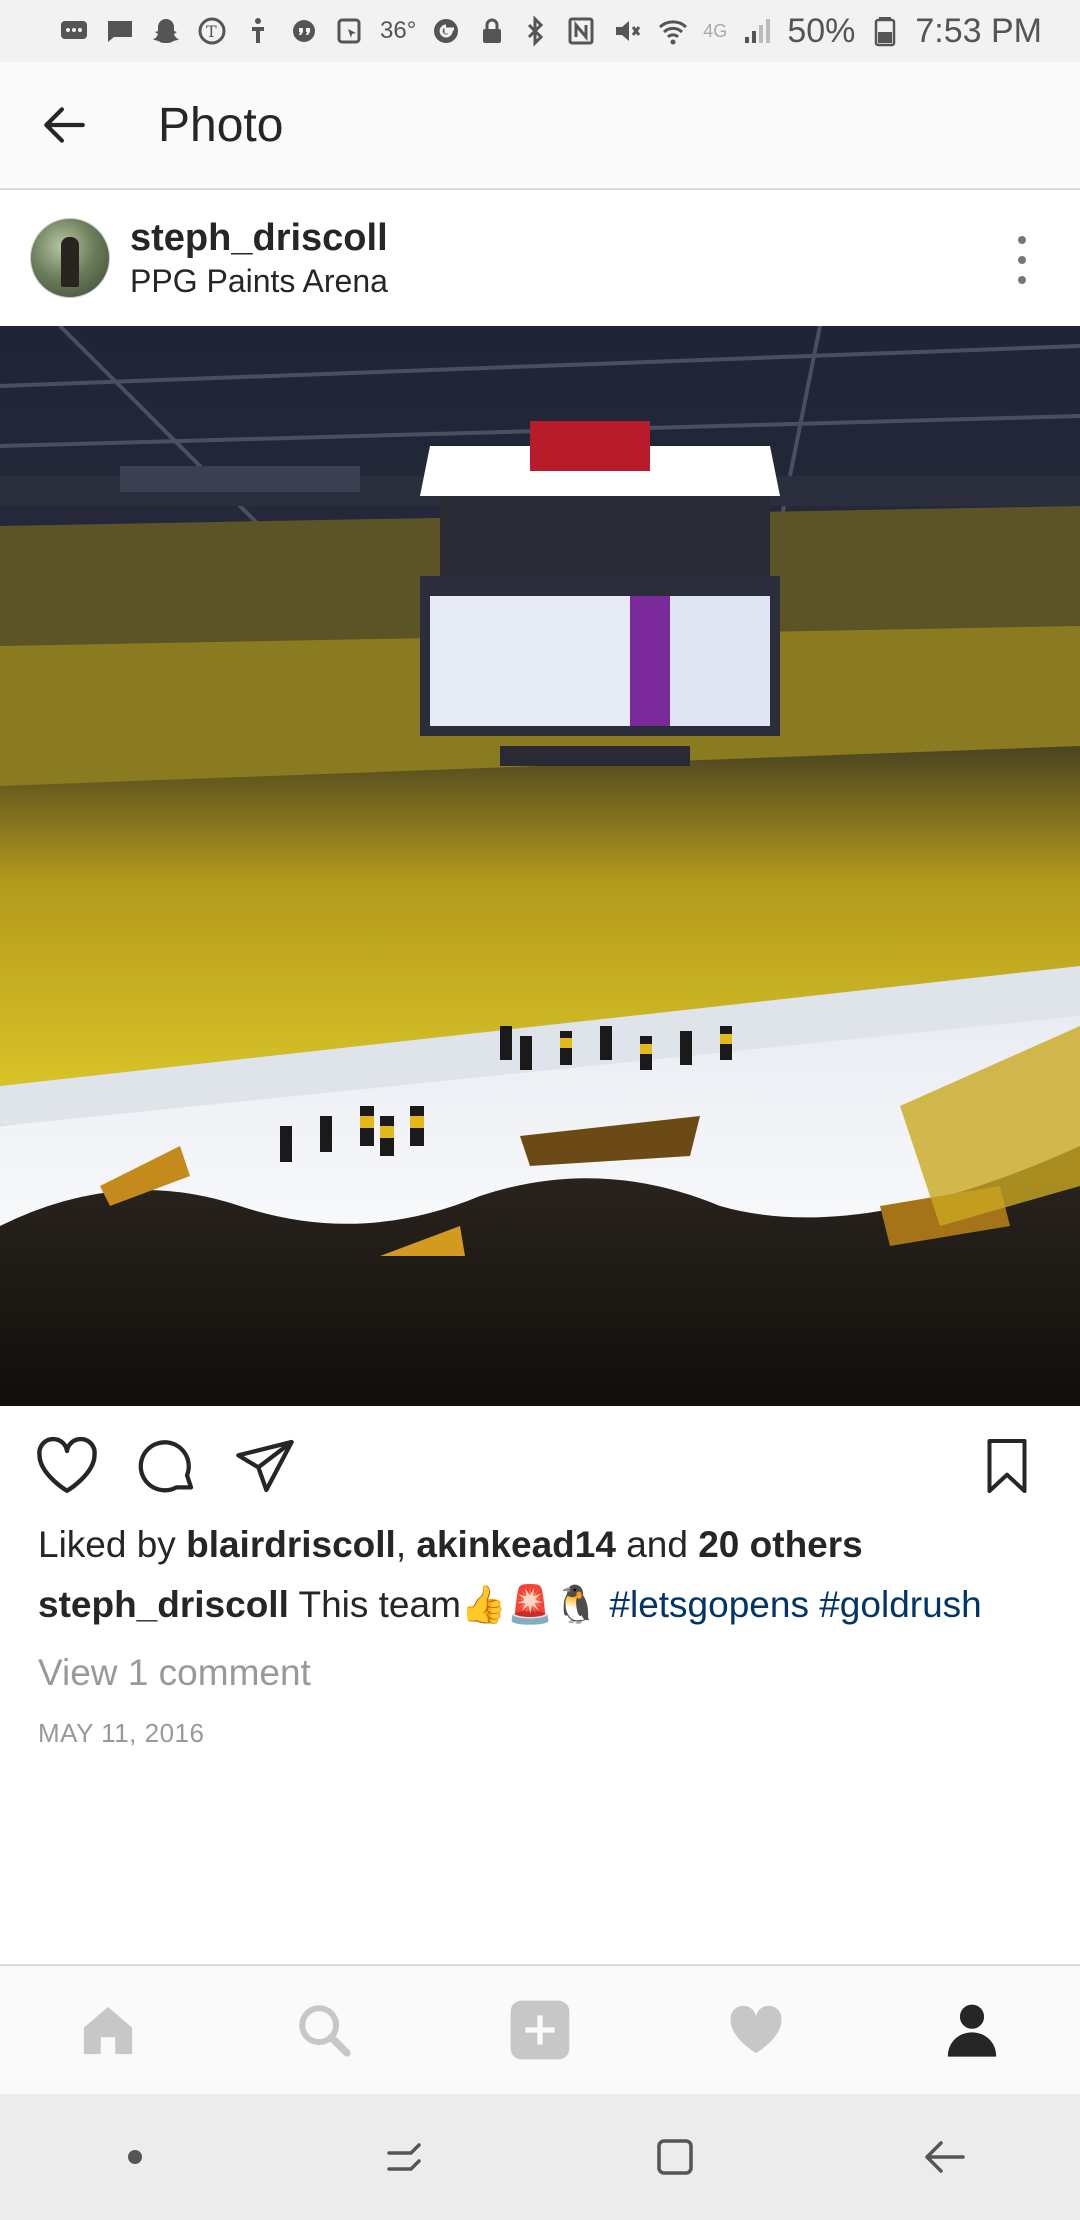 Image resolution: width=1080 pixels, height=2220 pixels. I want to click on chat-icon, so click(120, 31).